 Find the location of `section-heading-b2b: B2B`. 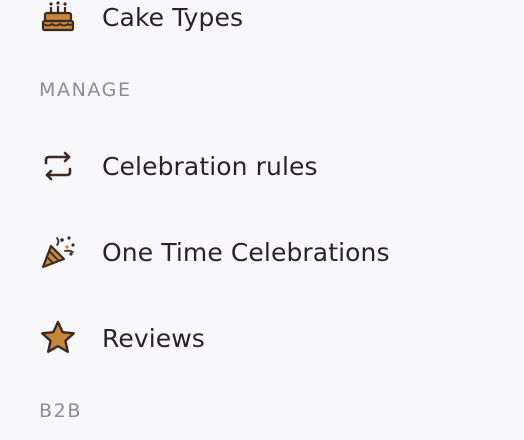

section-heading-b2b: B2B is located at coordinates (60, 411).